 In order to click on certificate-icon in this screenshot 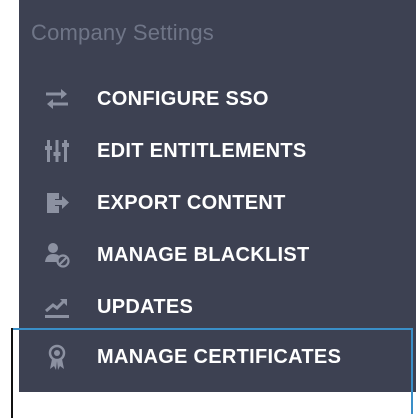, I will do `click(57, 357)`.